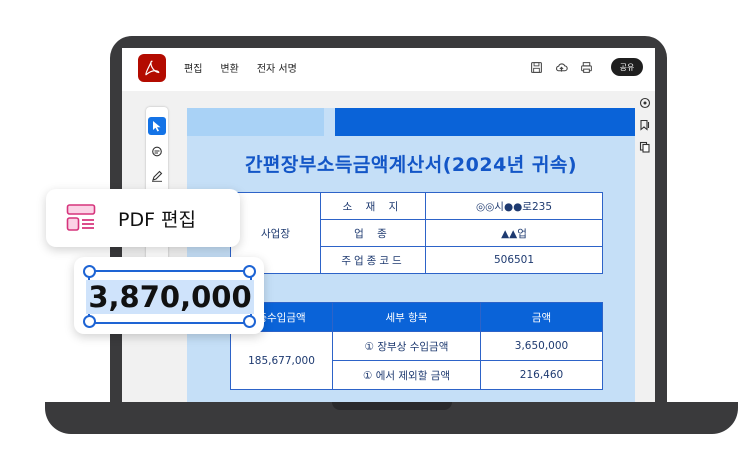 The image size is (750, 461). I want to click on menu-convert: 변환, so click(229, 67).